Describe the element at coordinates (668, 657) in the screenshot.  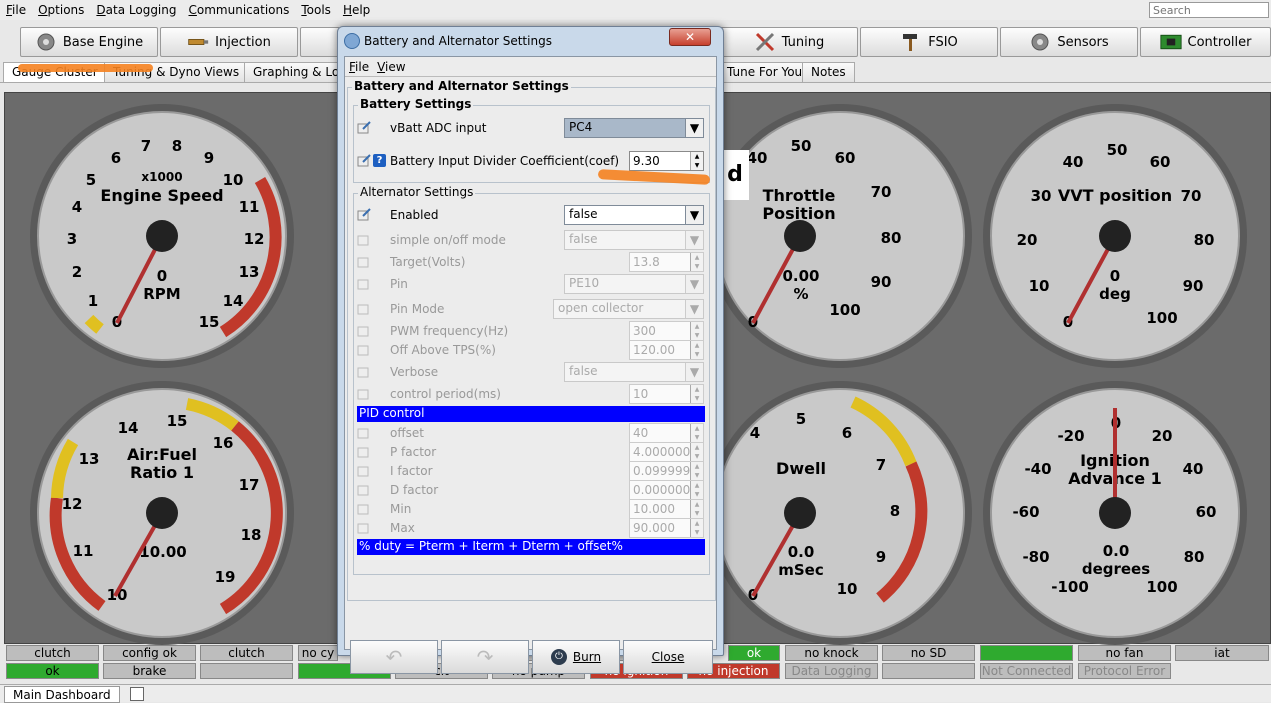
I see `close-button: Close` at that location.